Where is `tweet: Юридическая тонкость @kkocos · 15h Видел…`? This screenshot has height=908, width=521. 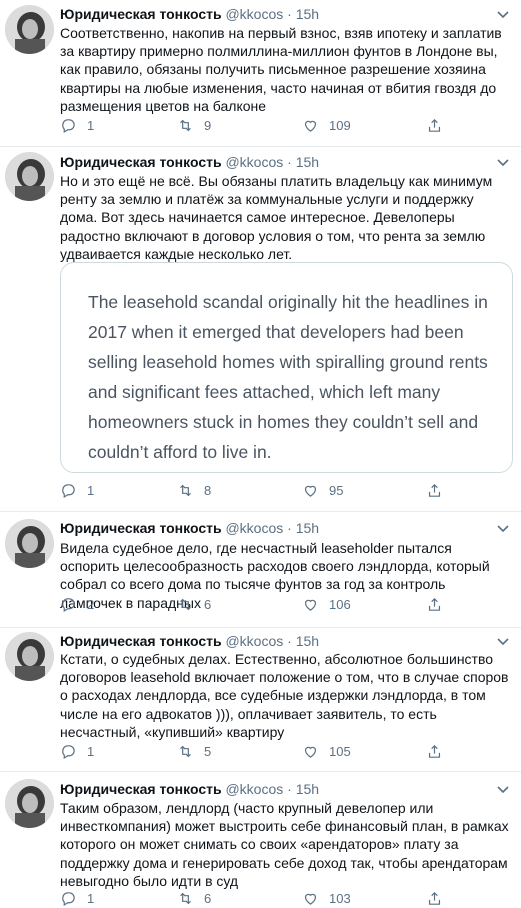 tweet: Юридическая тонкость @kkocos · 15h Видел… is located at coordinates (260, 570).